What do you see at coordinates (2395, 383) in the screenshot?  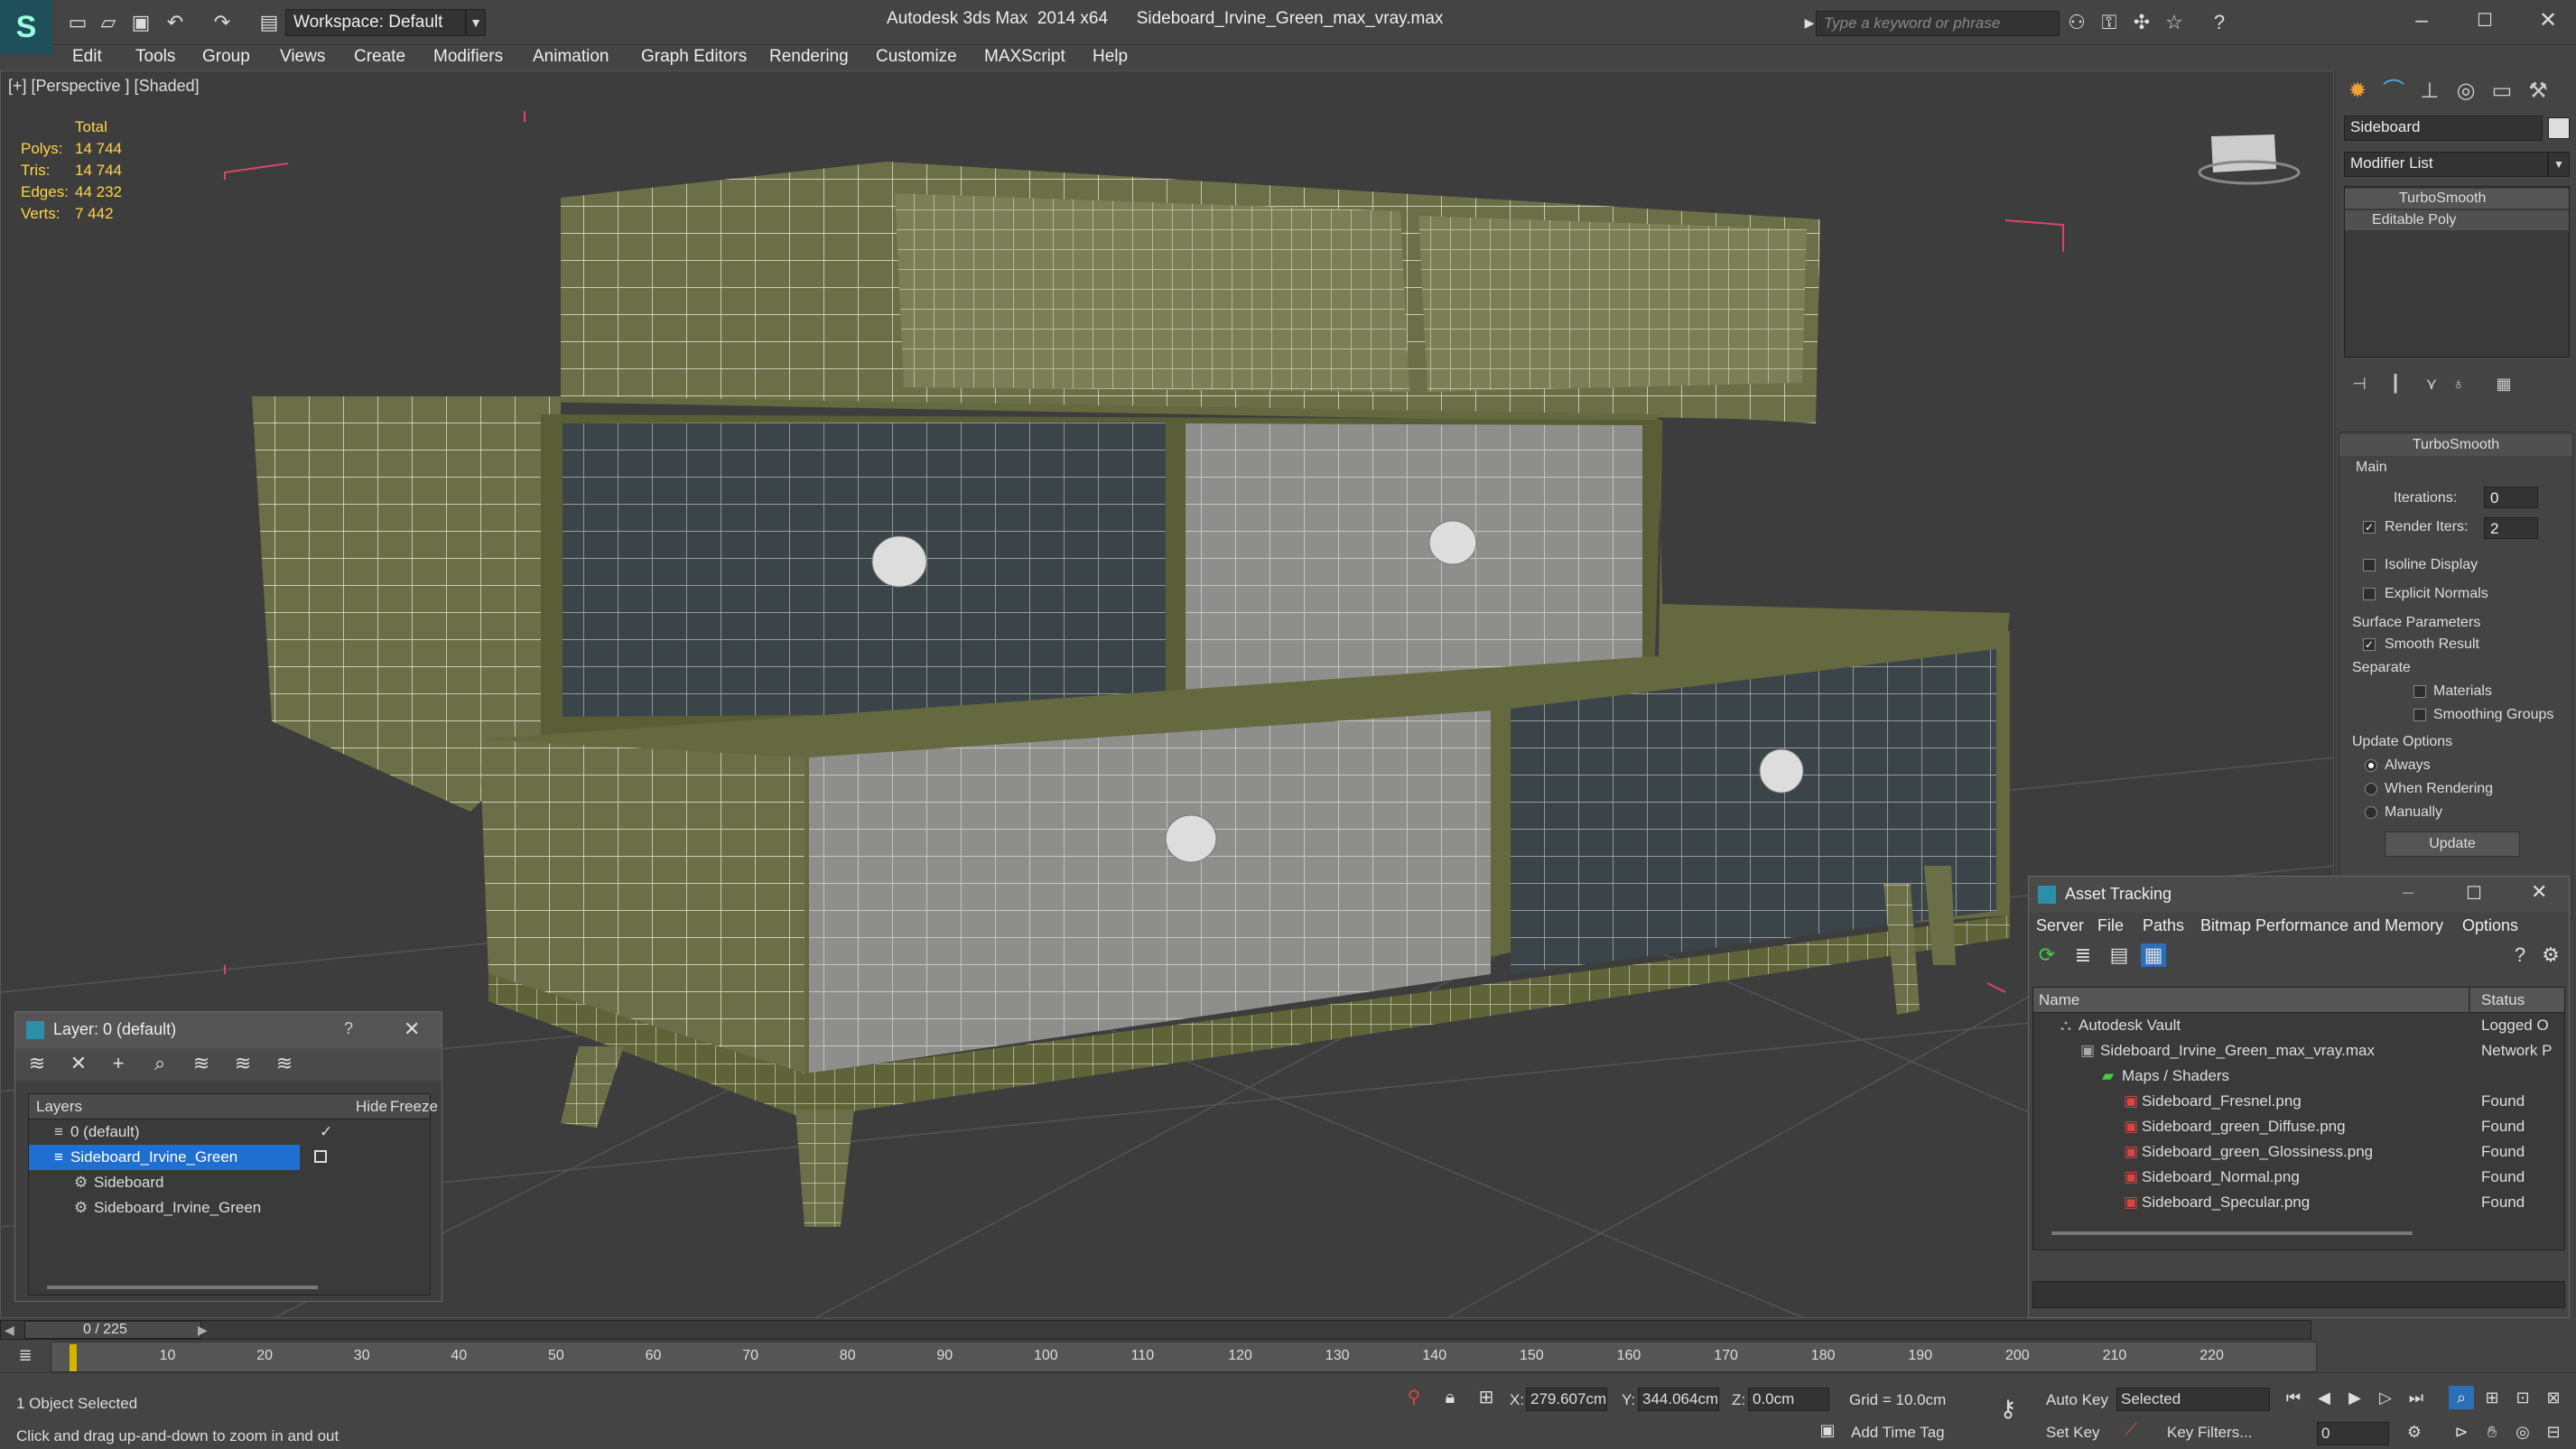 I see `show-end-result-icon: ┃` at bounding box center [2395, 383].